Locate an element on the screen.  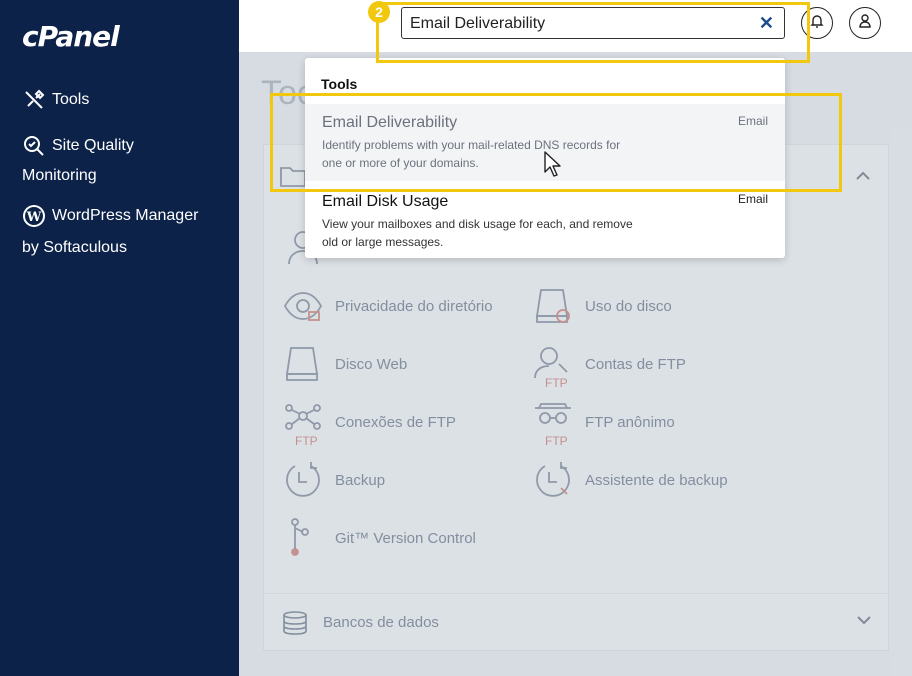
wordpress-icon: W is located at coordinates (34, 216).